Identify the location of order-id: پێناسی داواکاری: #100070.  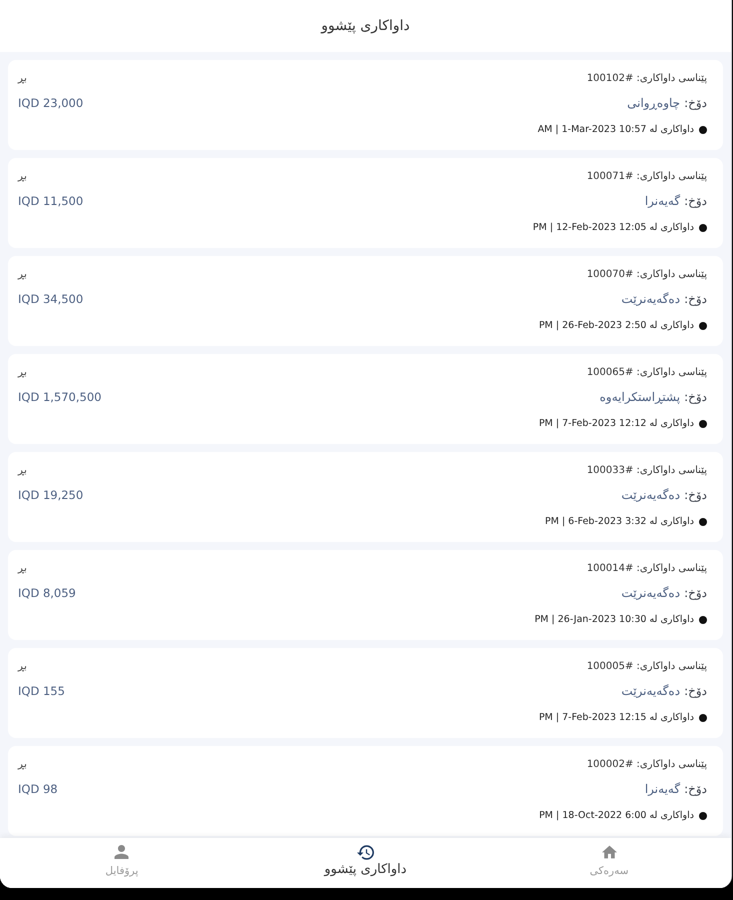
(646, 275).